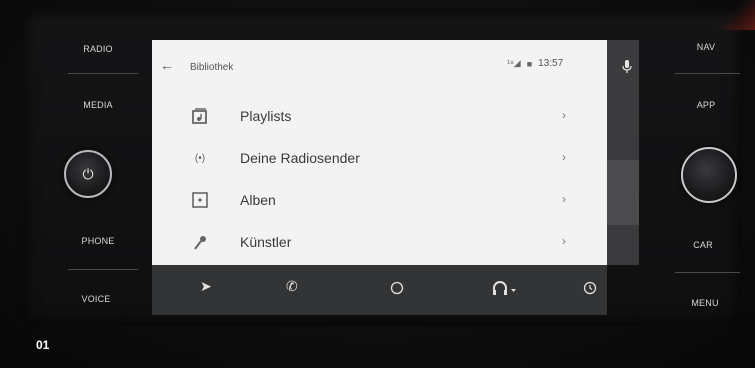  I want to click on menu-button: MENU, so click(704, 303).